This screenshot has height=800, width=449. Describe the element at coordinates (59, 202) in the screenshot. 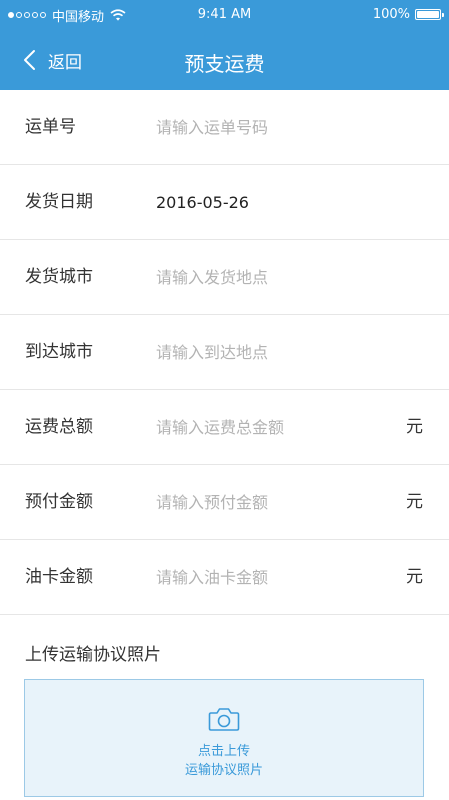

I see `ship-date-label: 发货日期` at that location.